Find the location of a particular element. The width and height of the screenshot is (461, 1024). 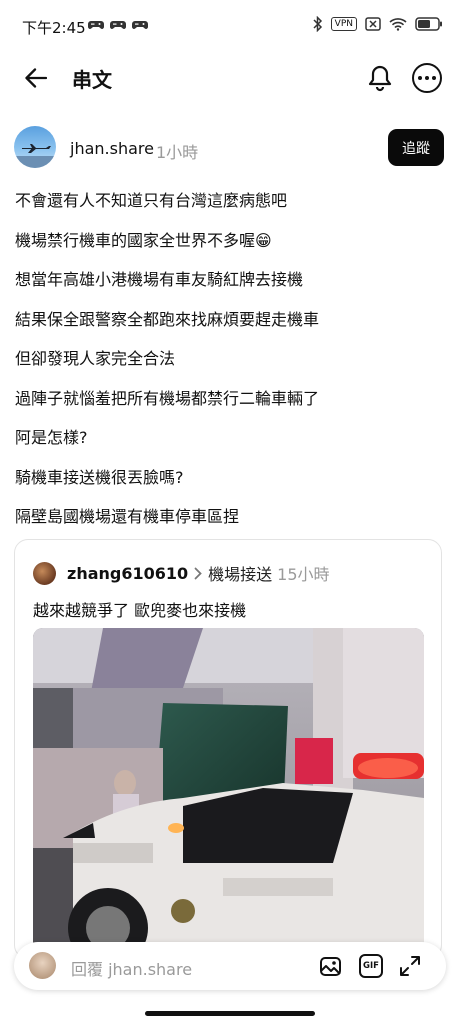

status-notification-icons is located at coordinates (118, 25).